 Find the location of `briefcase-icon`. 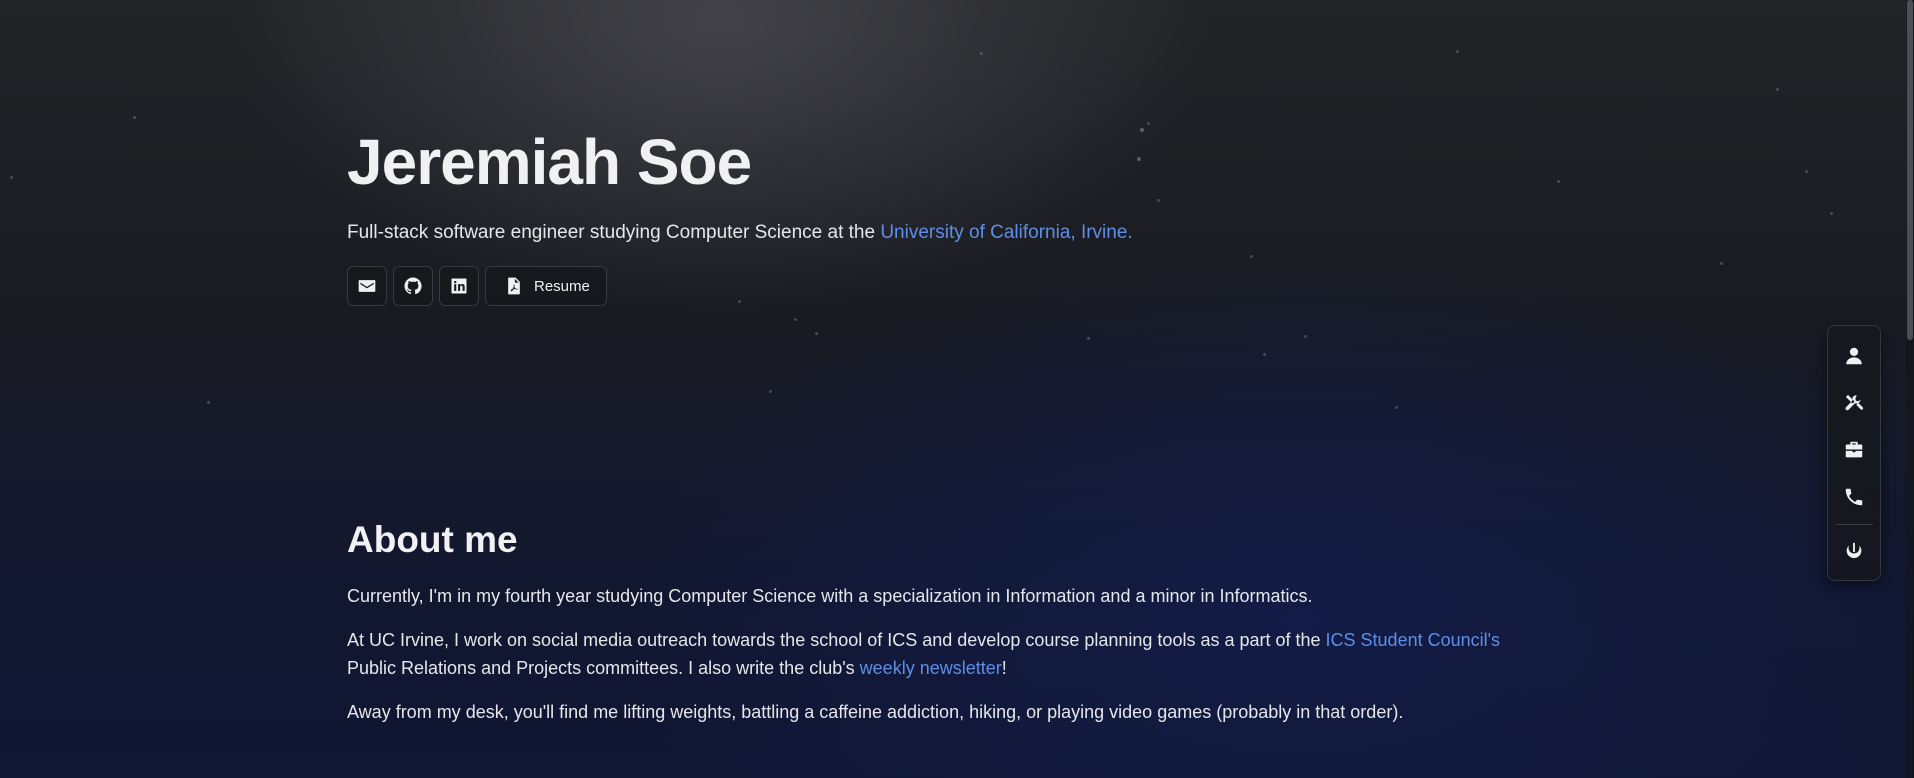

briefcase-icon is located at coordinates (1854, 449).